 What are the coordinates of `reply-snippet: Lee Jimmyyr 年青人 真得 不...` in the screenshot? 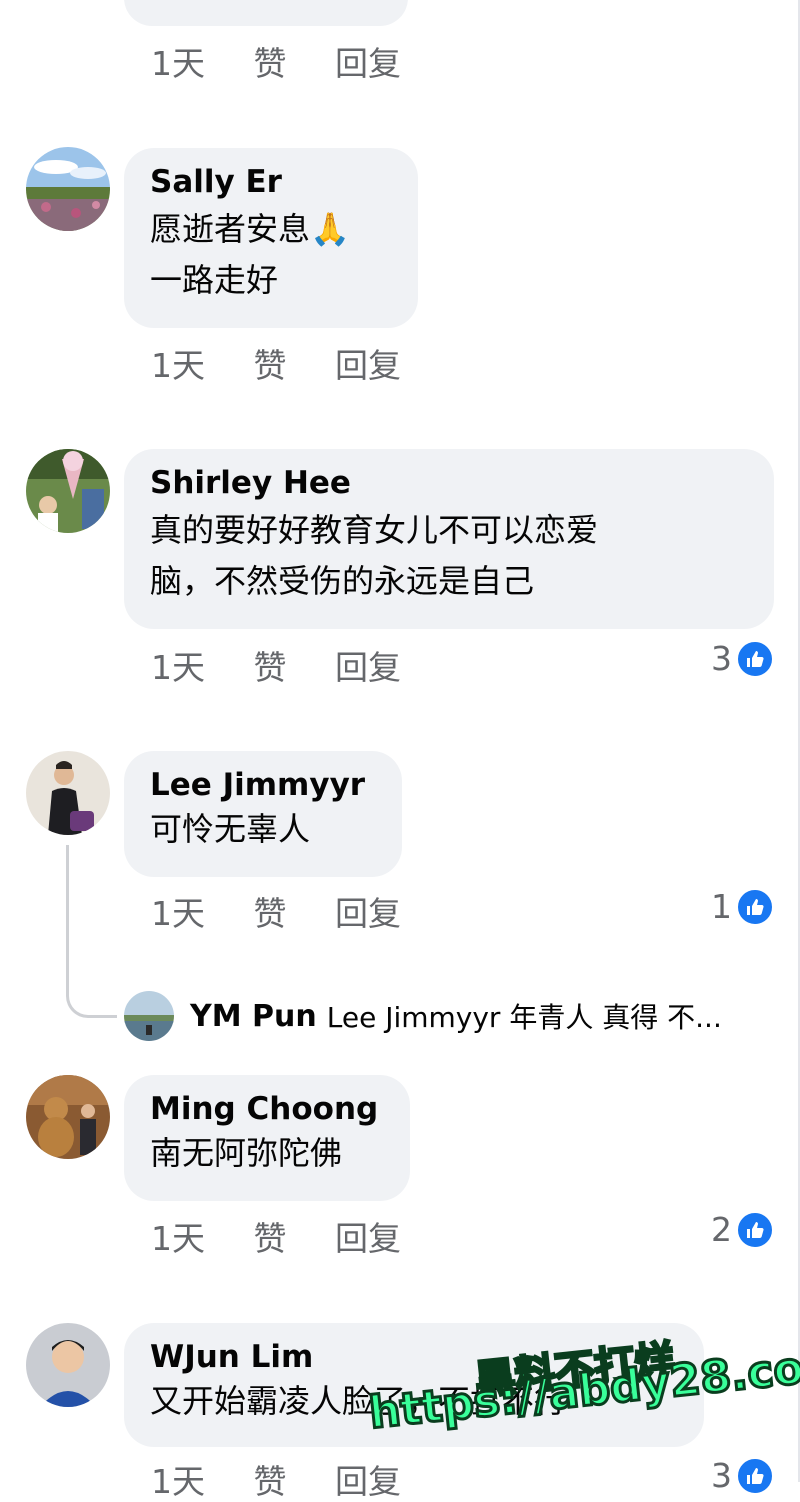 It's located at (524, 1017).